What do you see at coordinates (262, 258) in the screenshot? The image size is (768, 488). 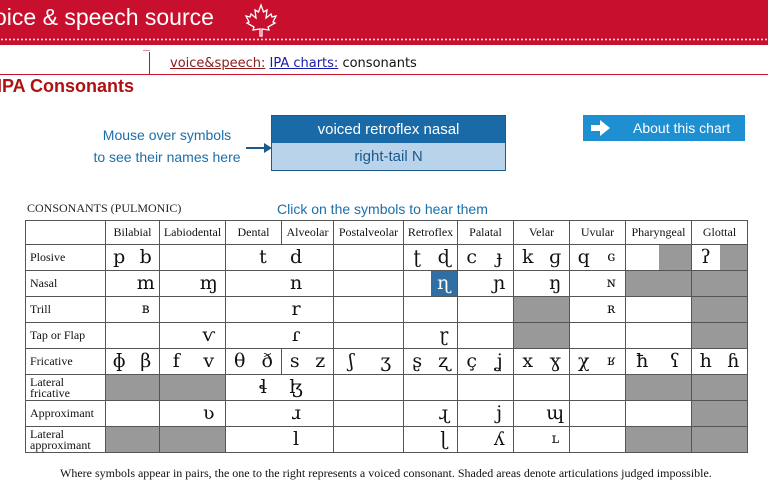 I see `symbol-t: t` at bounding box center [262, 258].